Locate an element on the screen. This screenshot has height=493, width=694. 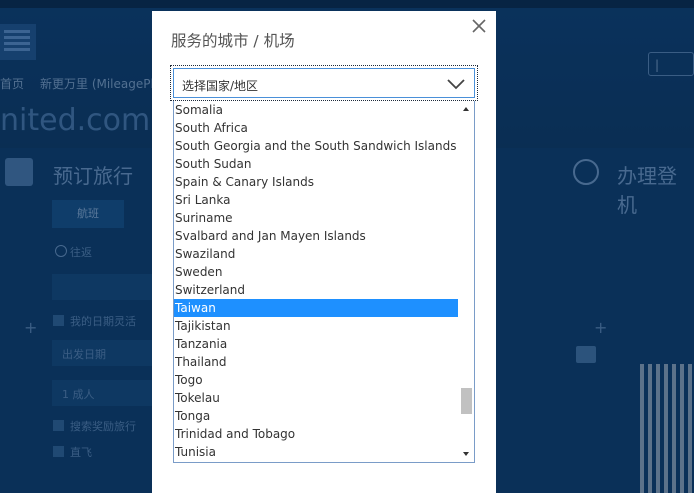
arrow-down-icon is located at coordinates (466, 454).